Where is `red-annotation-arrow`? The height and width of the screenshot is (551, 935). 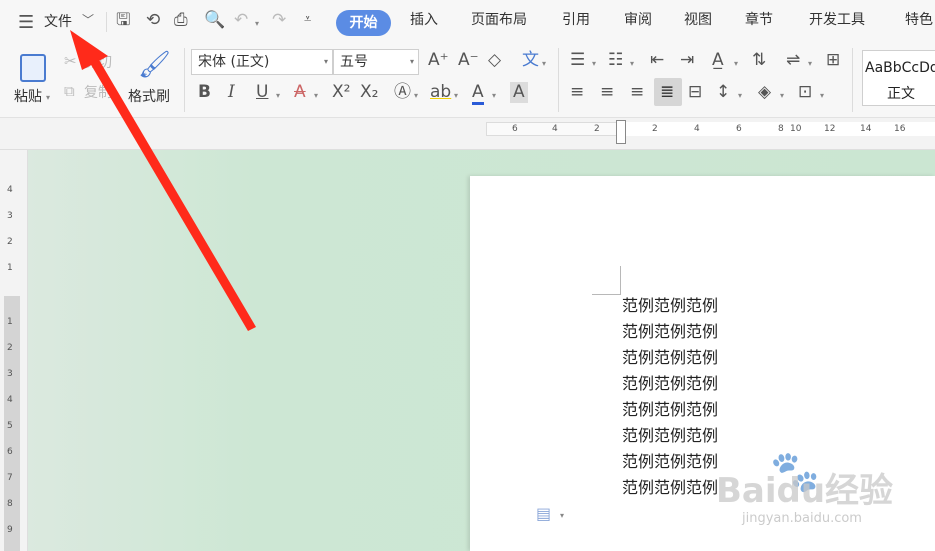 red-annotation-arrow is located at coordinates (163, 180).